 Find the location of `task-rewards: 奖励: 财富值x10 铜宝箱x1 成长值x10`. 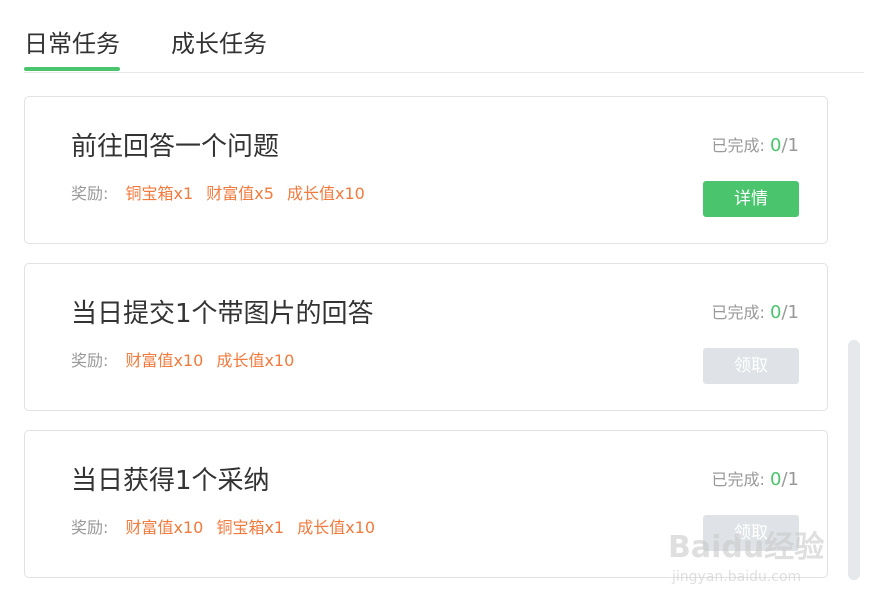

task-rewards: 奖励: 财富值x10 铜宝箱x1 成长值x10 is located at coordinates (227, 528).